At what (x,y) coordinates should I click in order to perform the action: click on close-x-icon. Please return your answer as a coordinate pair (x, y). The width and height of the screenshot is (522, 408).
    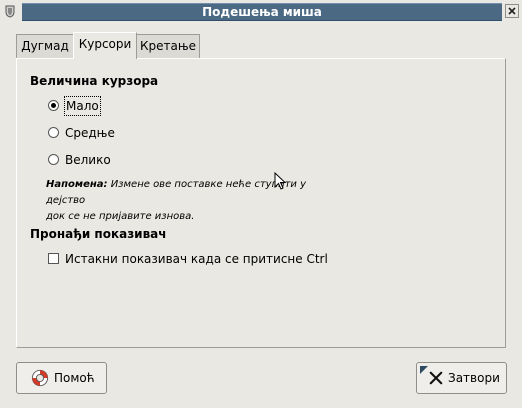
    Looking at the image, I should click on (436, 378).